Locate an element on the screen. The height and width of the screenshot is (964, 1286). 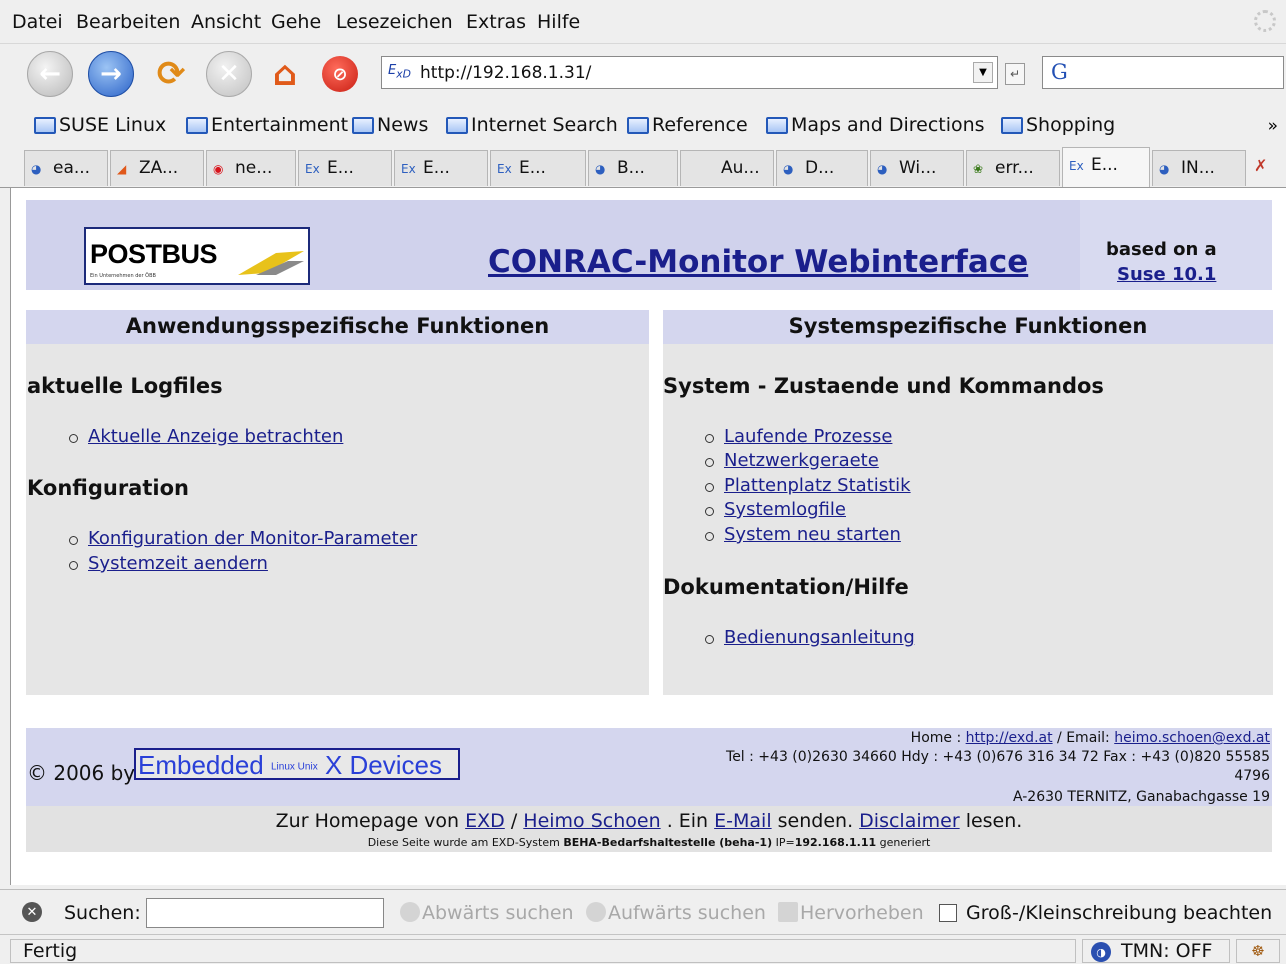
case-sensitive-checkbox is located at coordinates (948, 913).